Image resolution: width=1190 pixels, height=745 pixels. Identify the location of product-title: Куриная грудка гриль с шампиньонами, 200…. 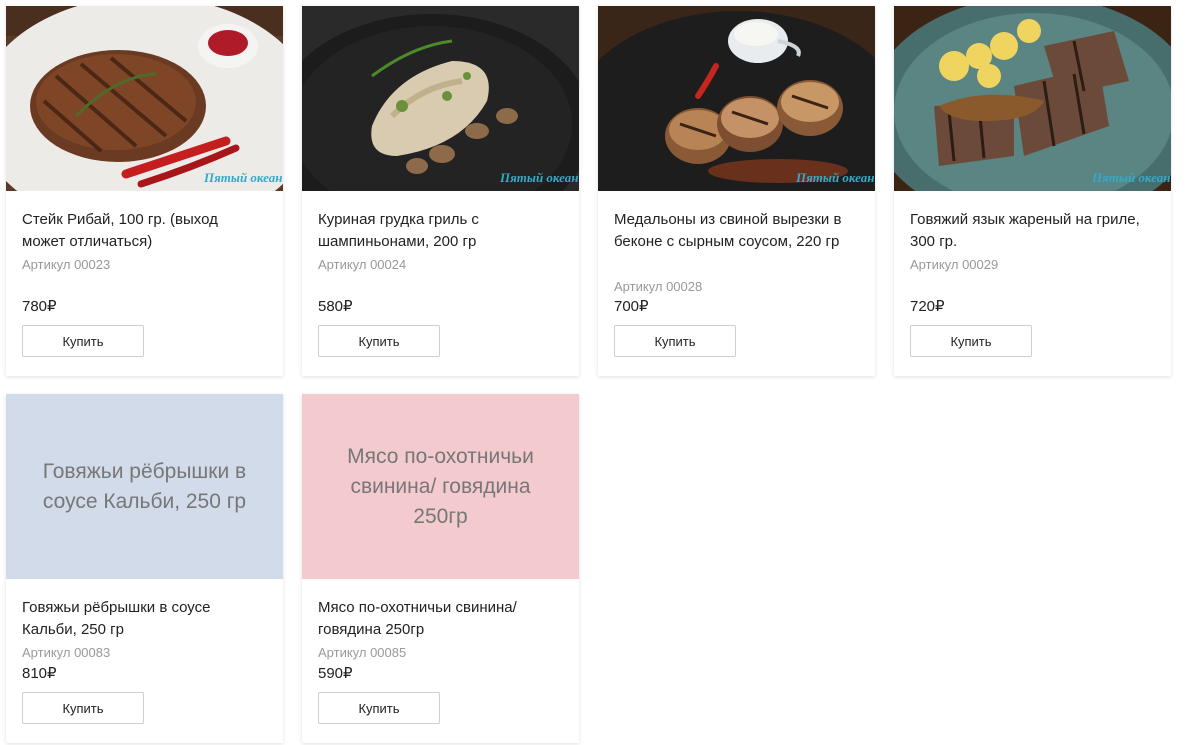
(438, 231).